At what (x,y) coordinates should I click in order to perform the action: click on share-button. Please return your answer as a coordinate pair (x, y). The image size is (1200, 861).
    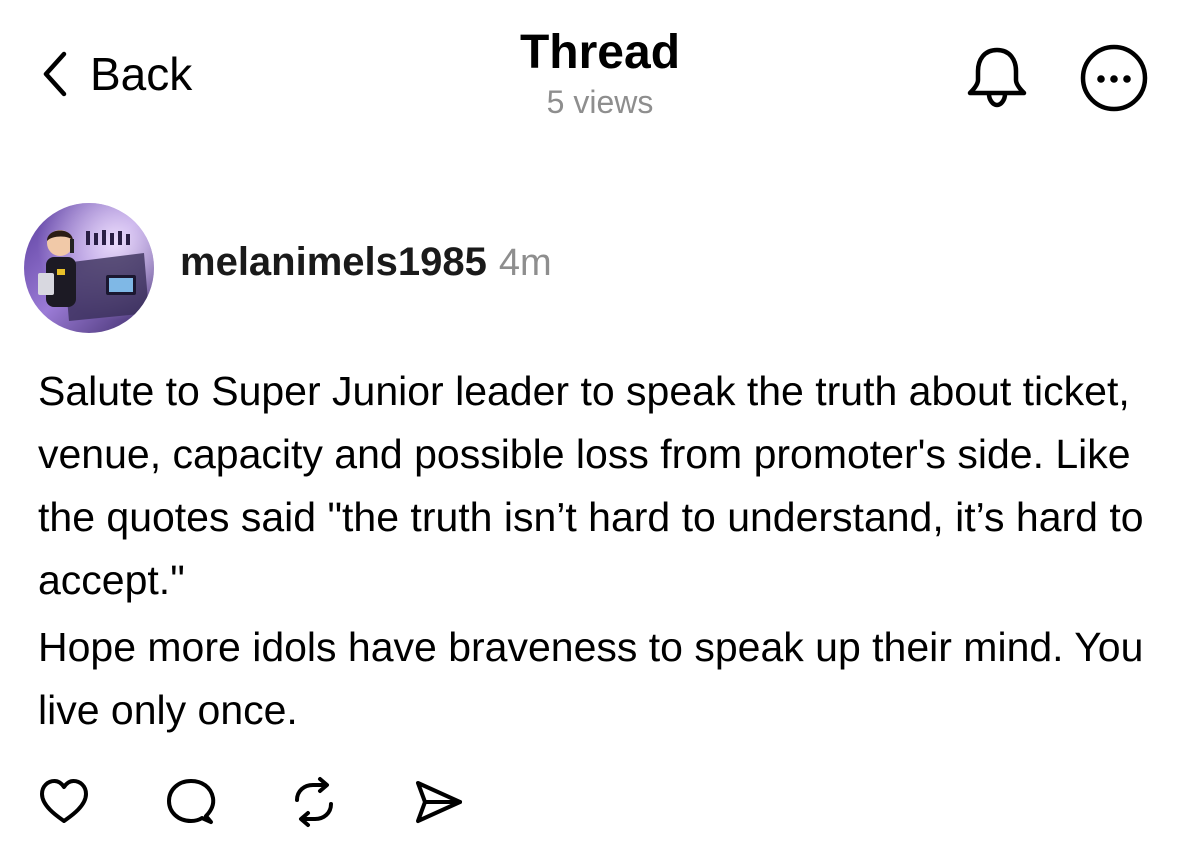
    Looking at the image, I should click on (438, 802).